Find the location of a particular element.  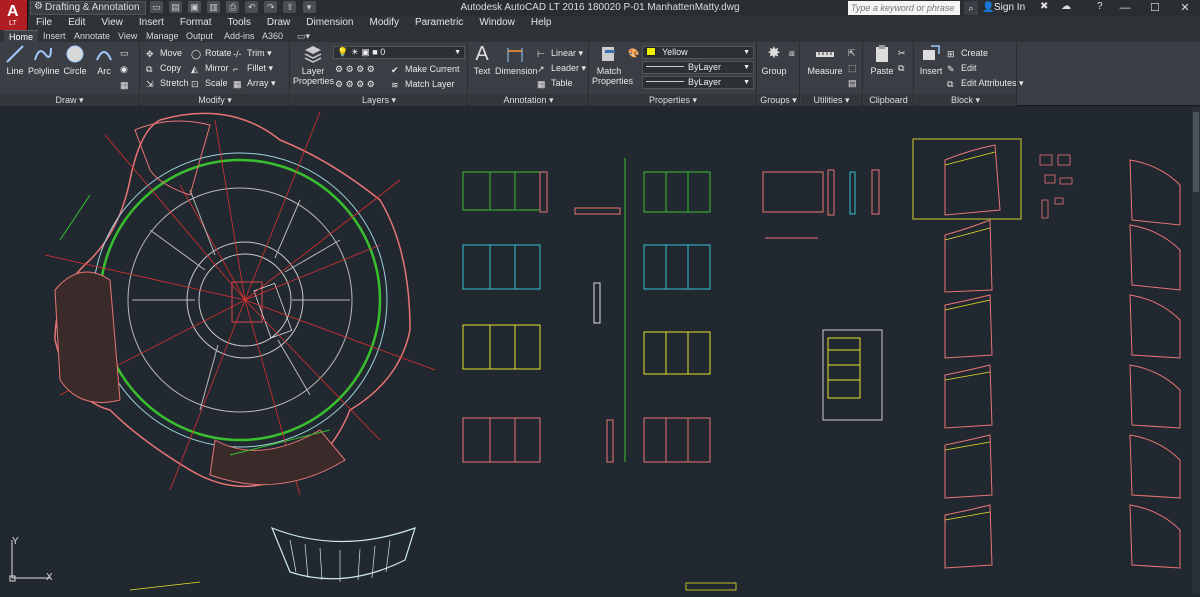

make-current-button: ✔ Make Current is located at coordinates (425, 69).